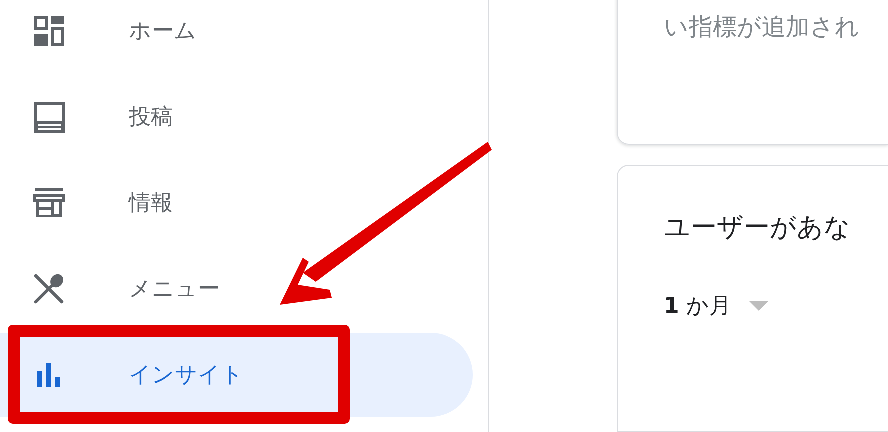 Image resolution: width=888 pixels, height=432 pixels. I want to click on post-icon, so click(49, 117).